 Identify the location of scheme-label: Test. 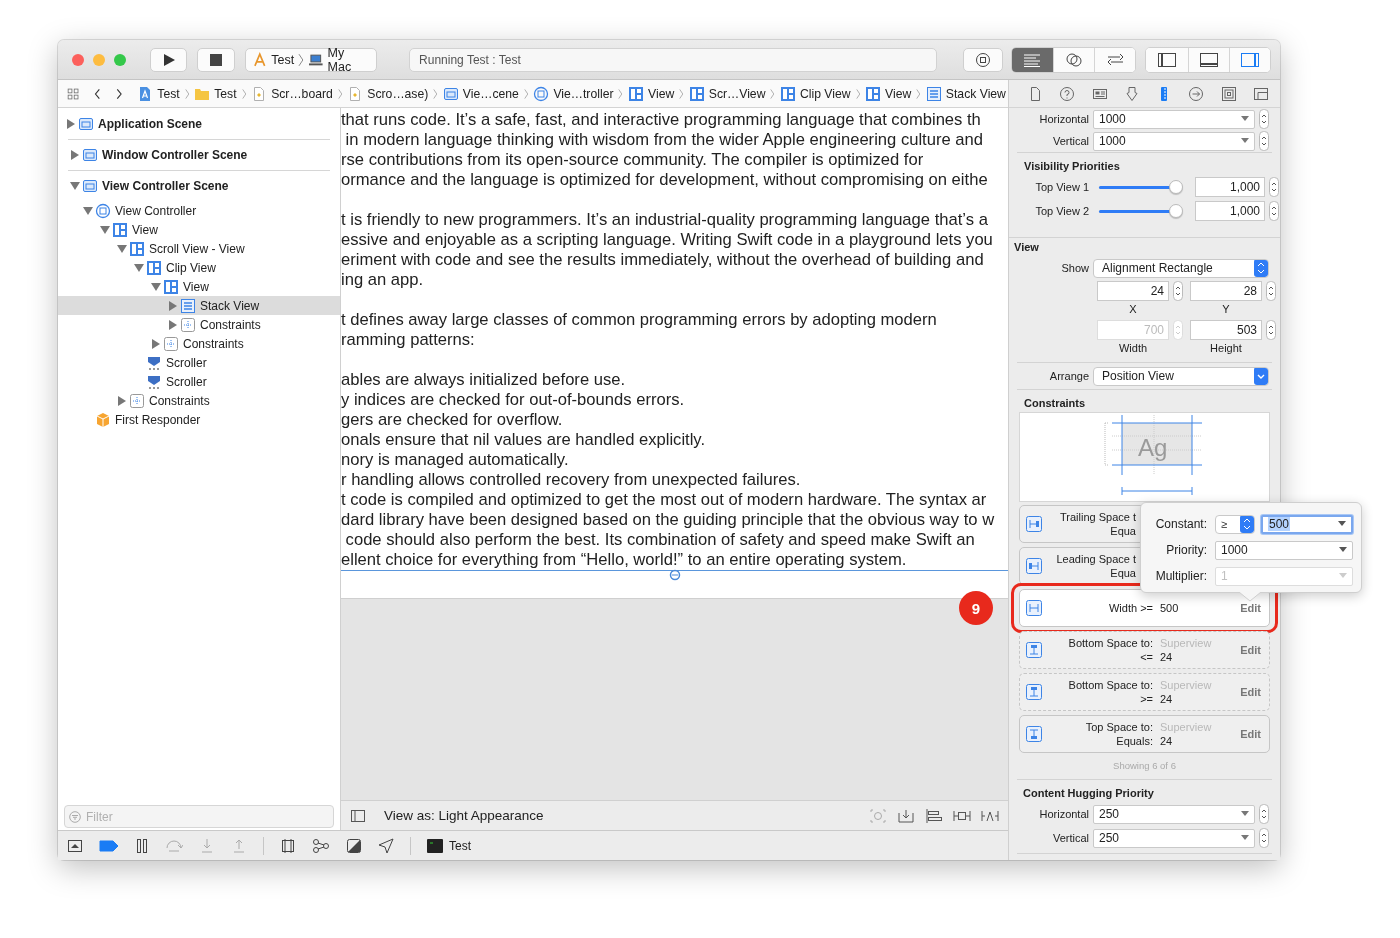
(283, 59).